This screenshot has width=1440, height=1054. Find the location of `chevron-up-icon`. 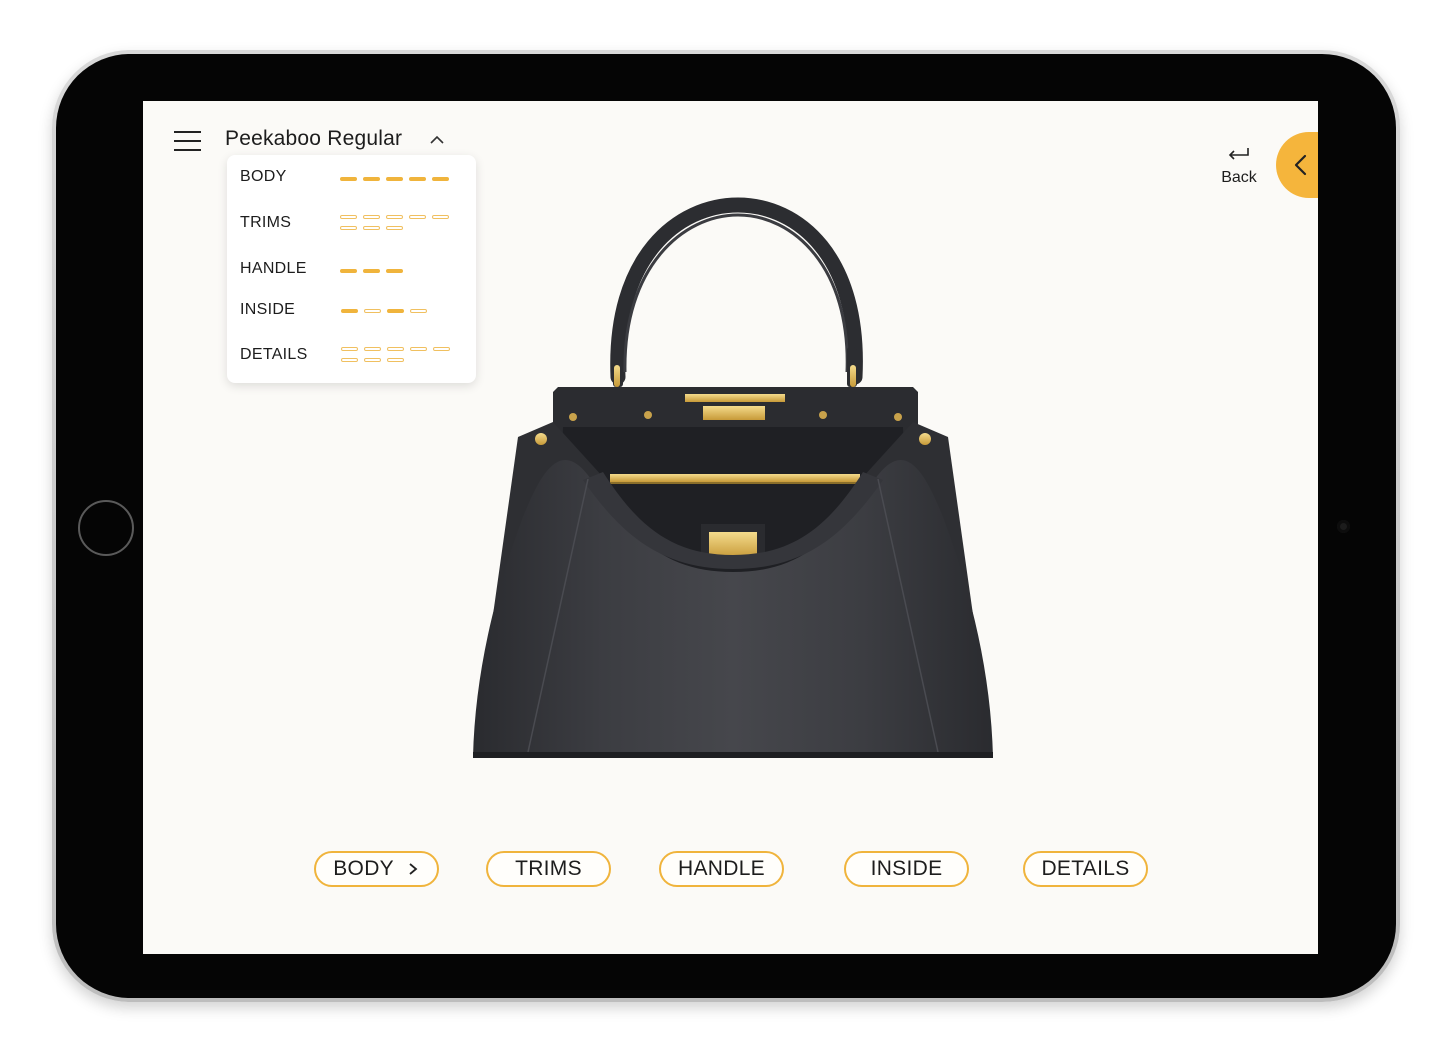

chevron-up-icon is located at coordinates (437, 140).